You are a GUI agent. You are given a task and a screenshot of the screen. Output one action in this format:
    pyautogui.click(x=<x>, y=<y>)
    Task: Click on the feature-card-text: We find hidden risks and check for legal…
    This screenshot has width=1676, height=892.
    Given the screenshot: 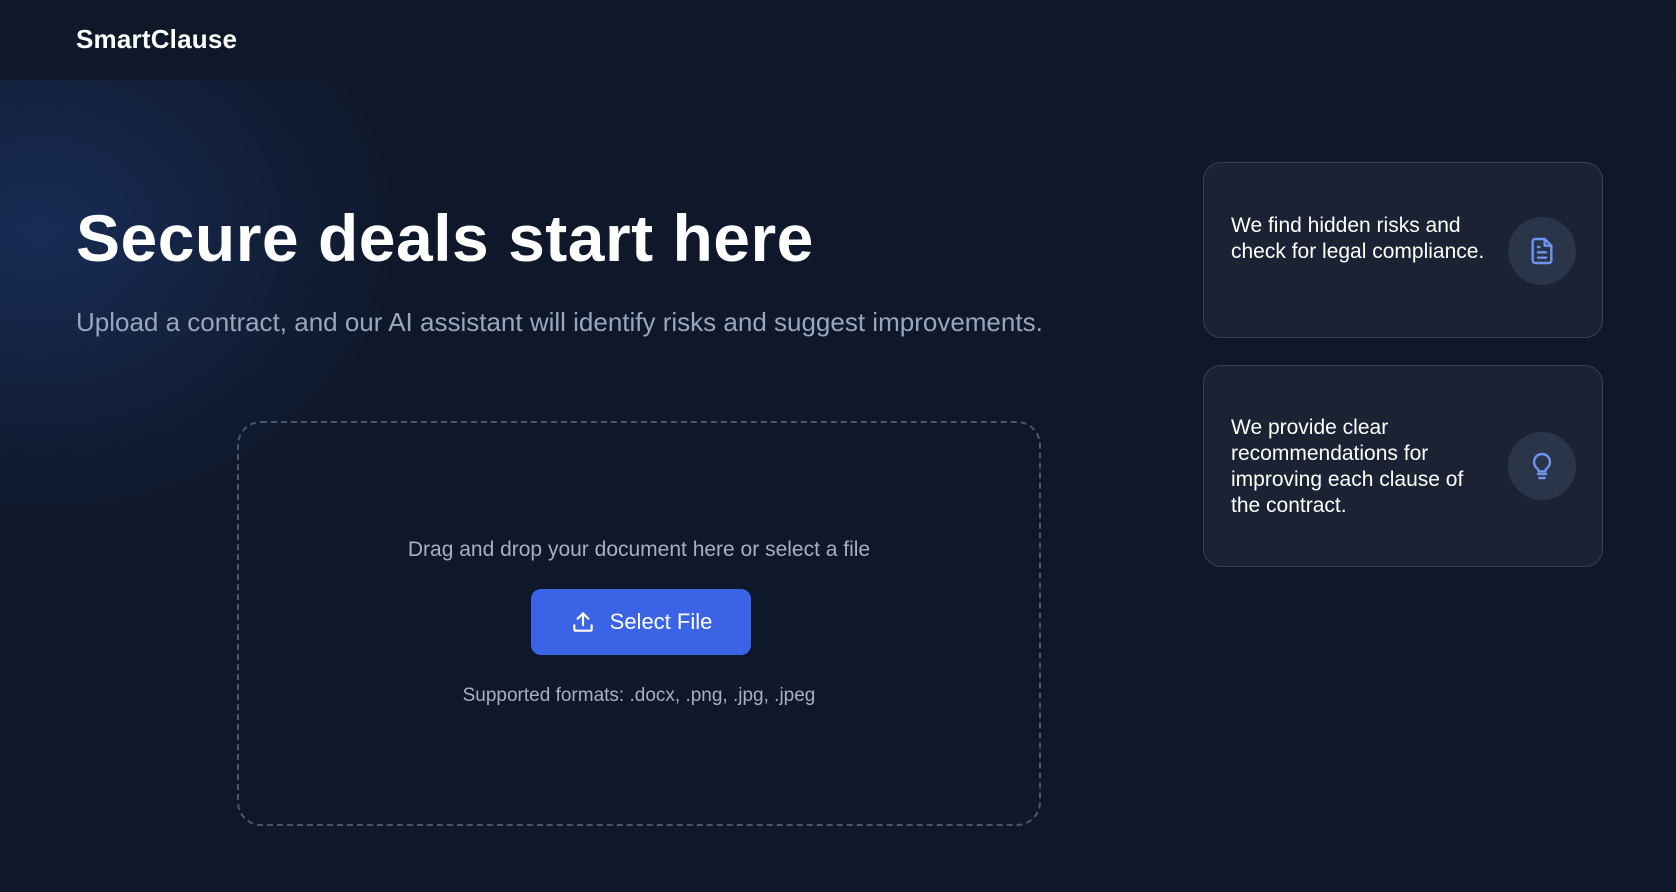 What is the action you would take?
    pyautogui.click(x=1358, y=238)
    